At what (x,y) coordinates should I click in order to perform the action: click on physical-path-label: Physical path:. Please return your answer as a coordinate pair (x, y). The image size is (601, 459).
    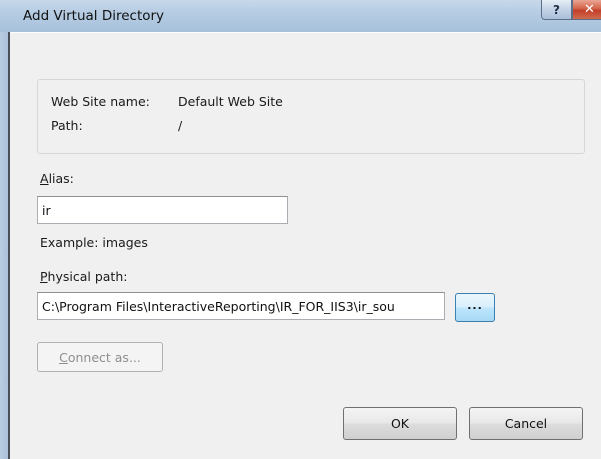
    Looking at the image, I should click on (83, 276).